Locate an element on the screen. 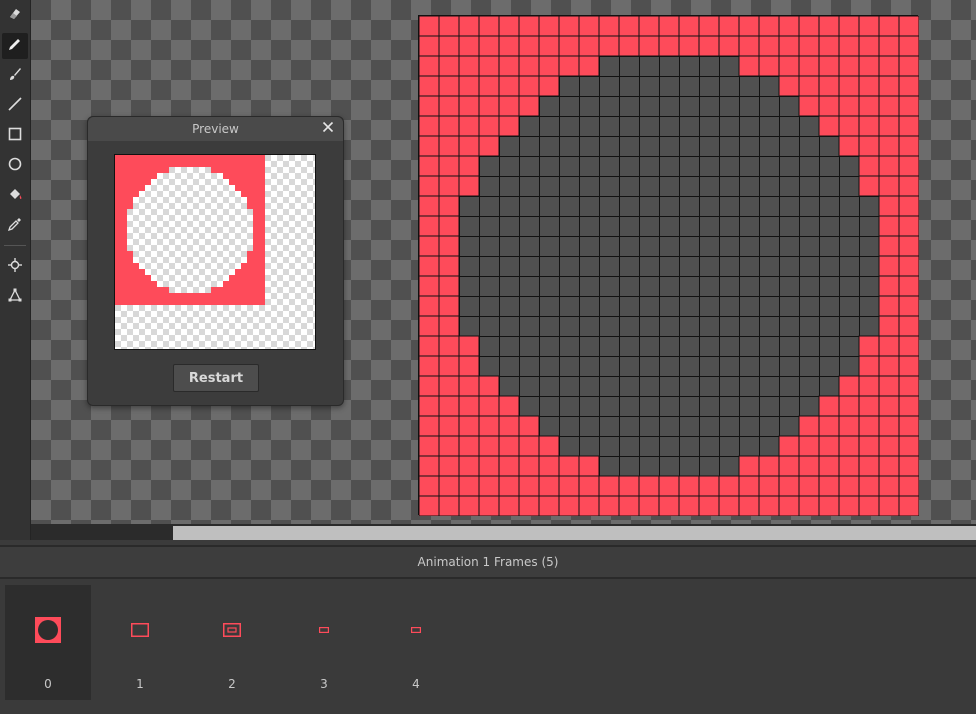  preview-window: Preview Restart is located at coordinates (215, 261).